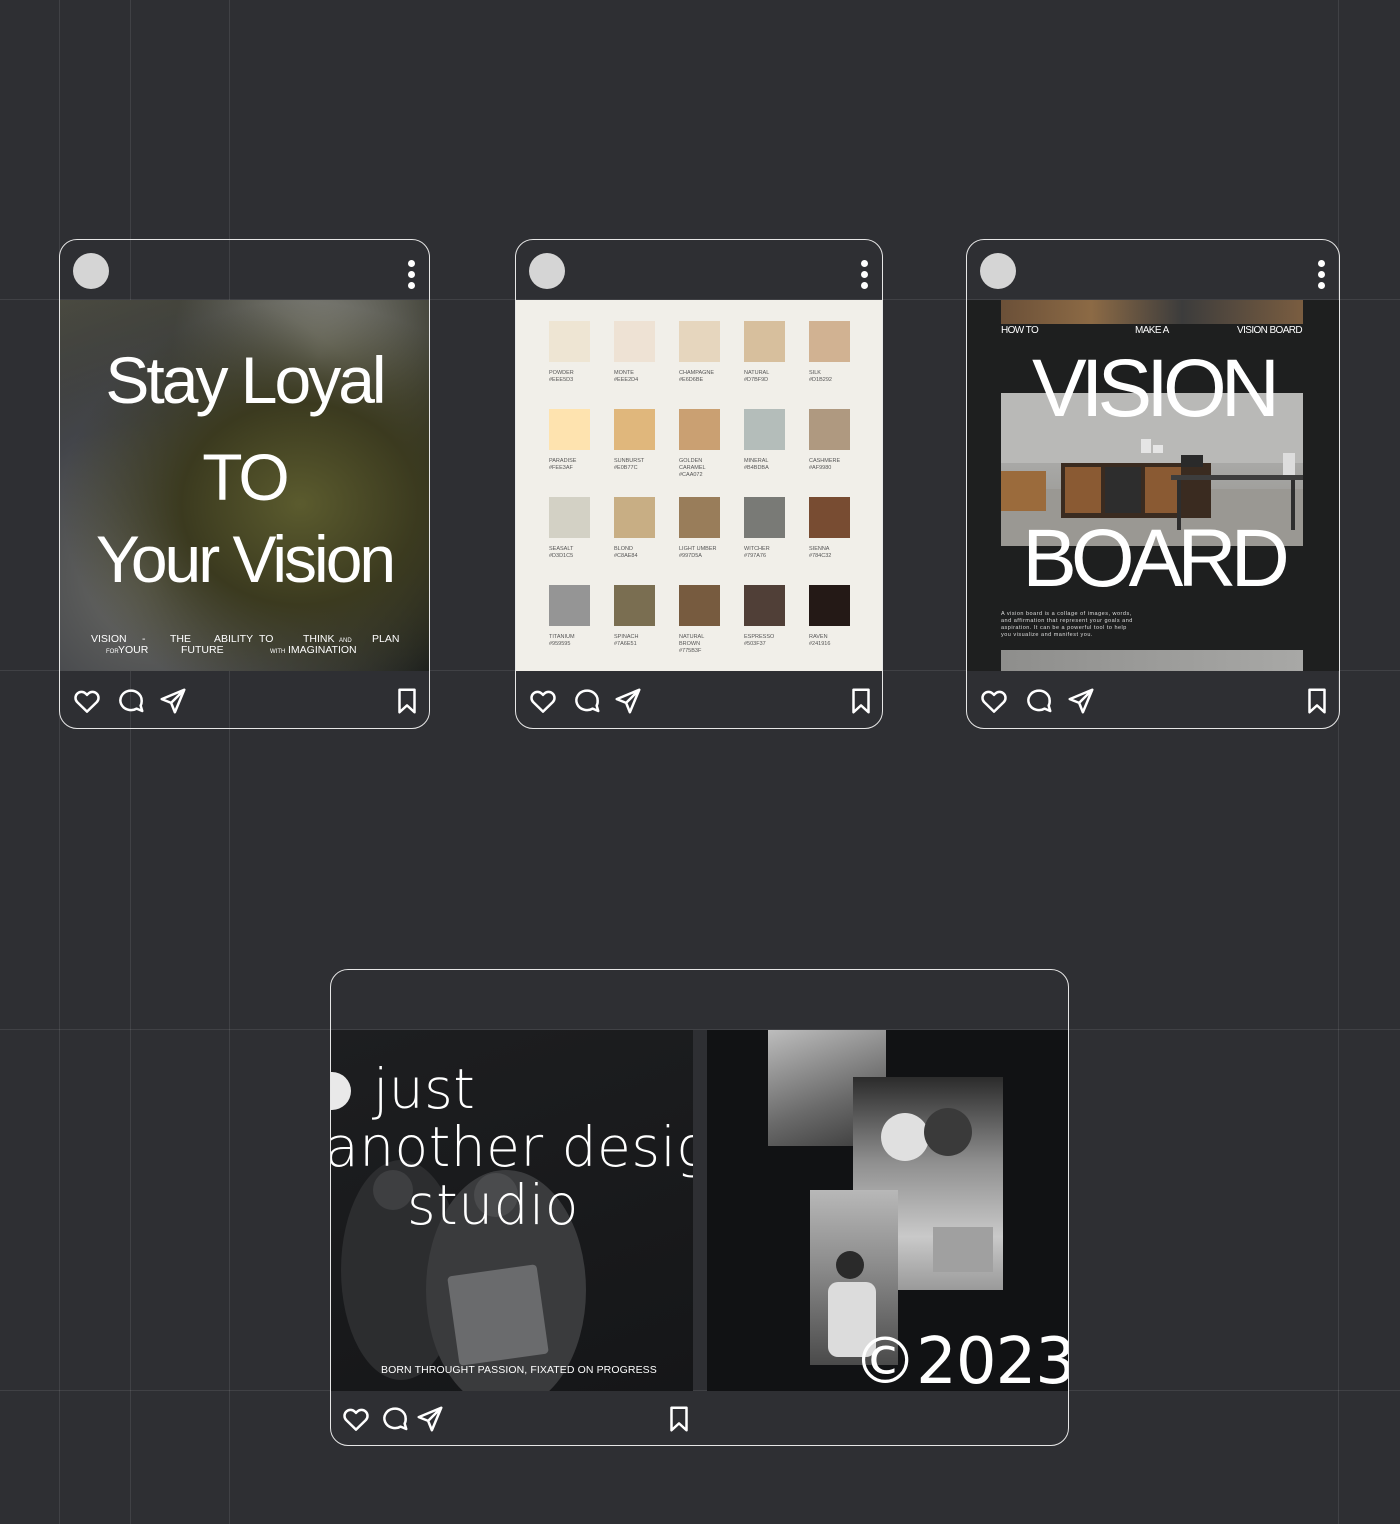  I want to click on swatch-label: GOLDEN CARAMEL #CAA072, so click(692, 468).